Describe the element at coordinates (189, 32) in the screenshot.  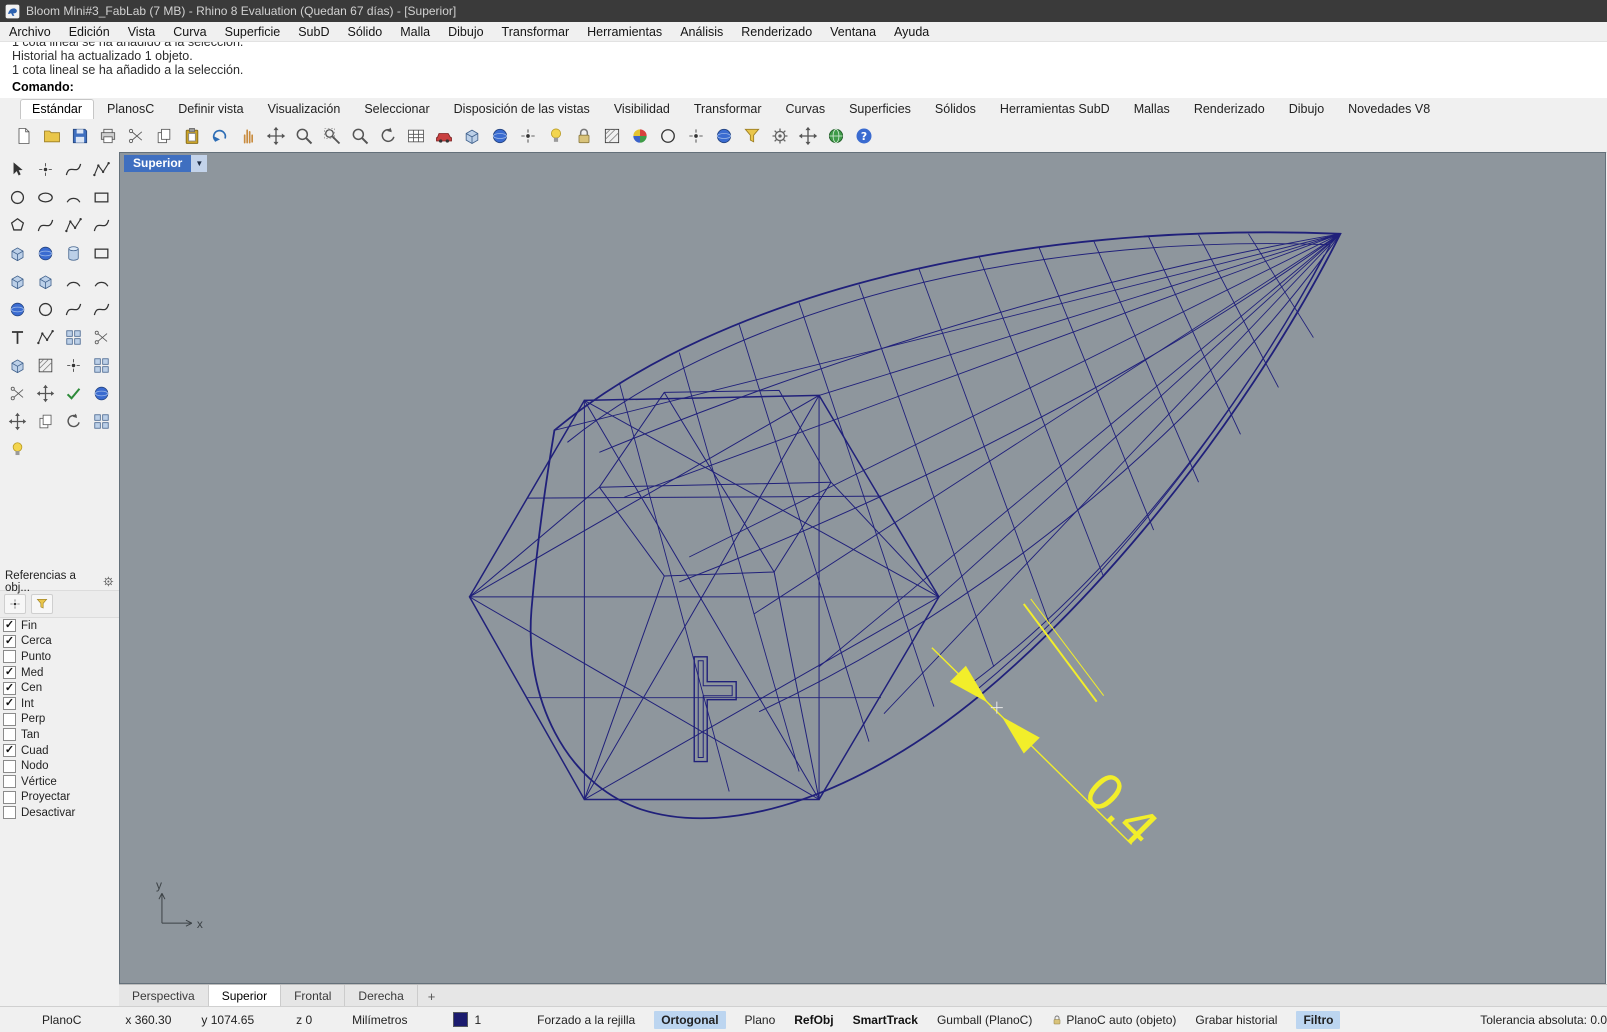
I see `menu-item-curva: Curva` at that location.